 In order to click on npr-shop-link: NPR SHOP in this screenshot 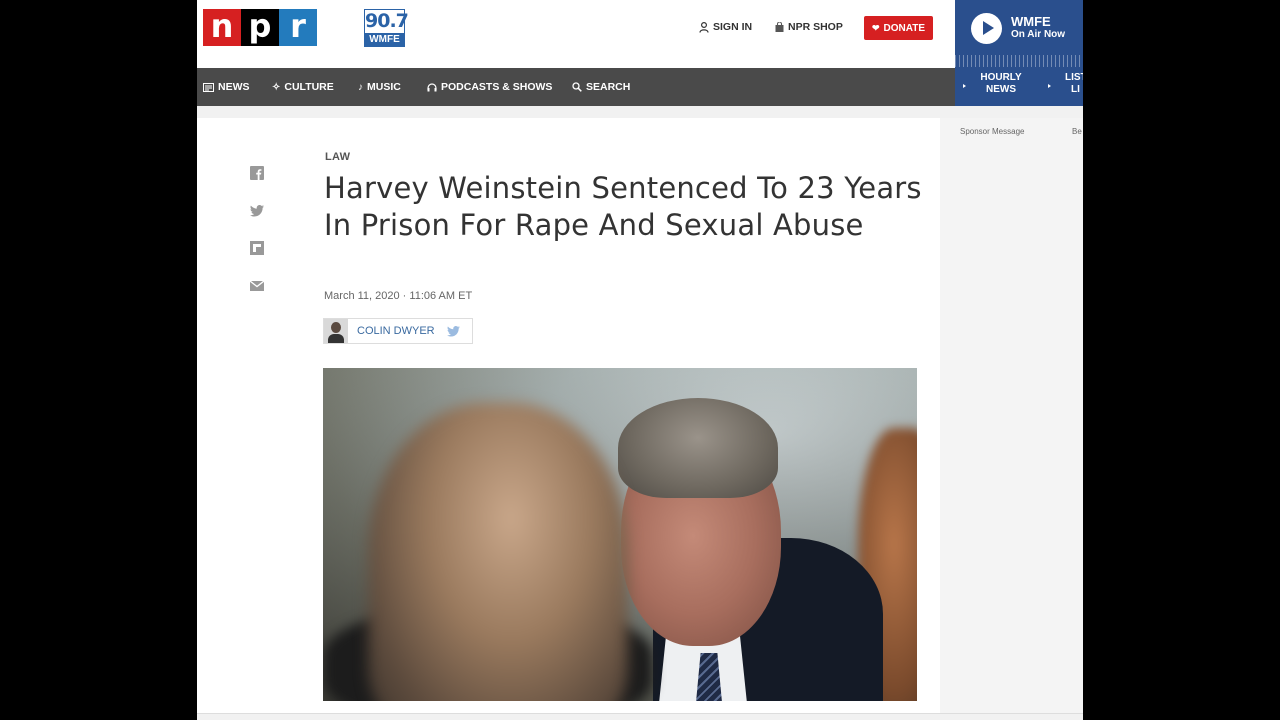, I will do `click(809, 27)`.